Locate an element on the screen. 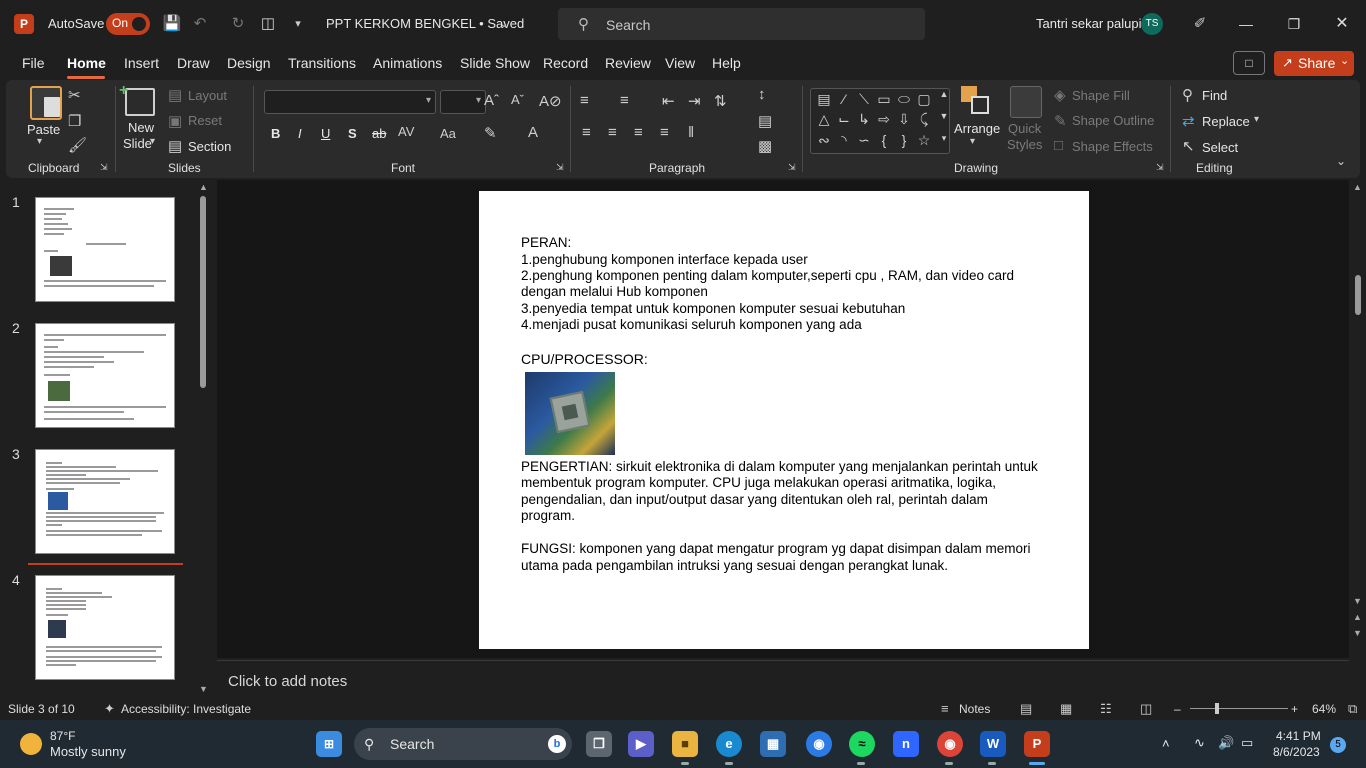  user-name: Tantri sekar palupi is located at coordinates (1089, 23).